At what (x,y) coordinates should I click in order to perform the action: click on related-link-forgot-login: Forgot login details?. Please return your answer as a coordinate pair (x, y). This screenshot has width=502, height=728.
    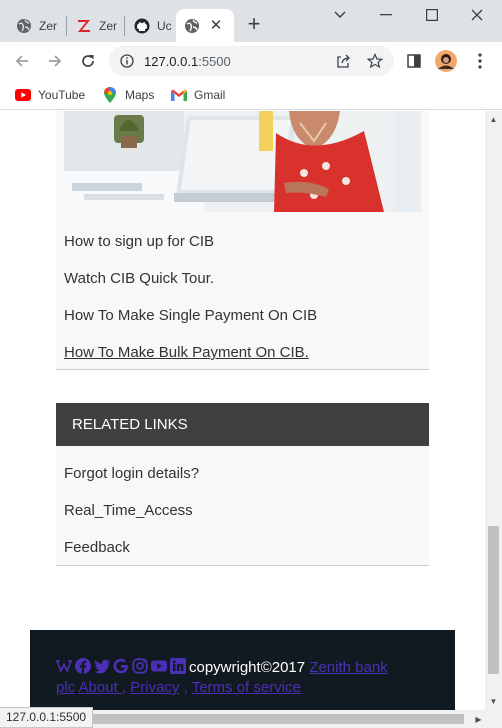
    Looking at the image, I should click on (131, 473).